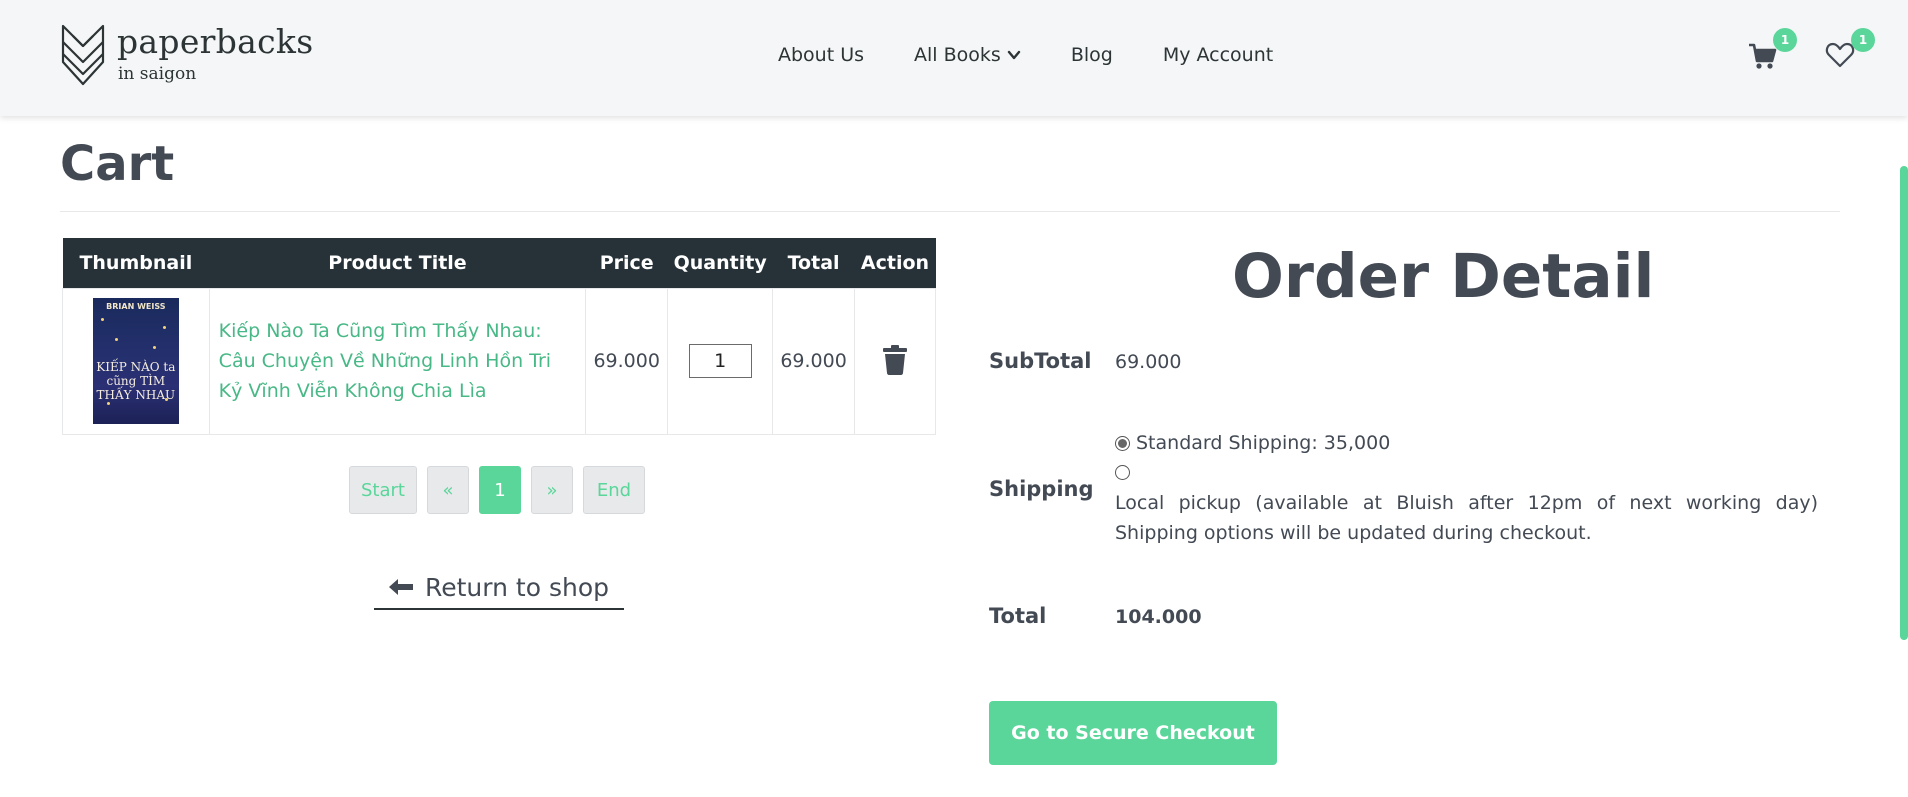  I want to click on shipping-standard-radio, so click(1122, 443).